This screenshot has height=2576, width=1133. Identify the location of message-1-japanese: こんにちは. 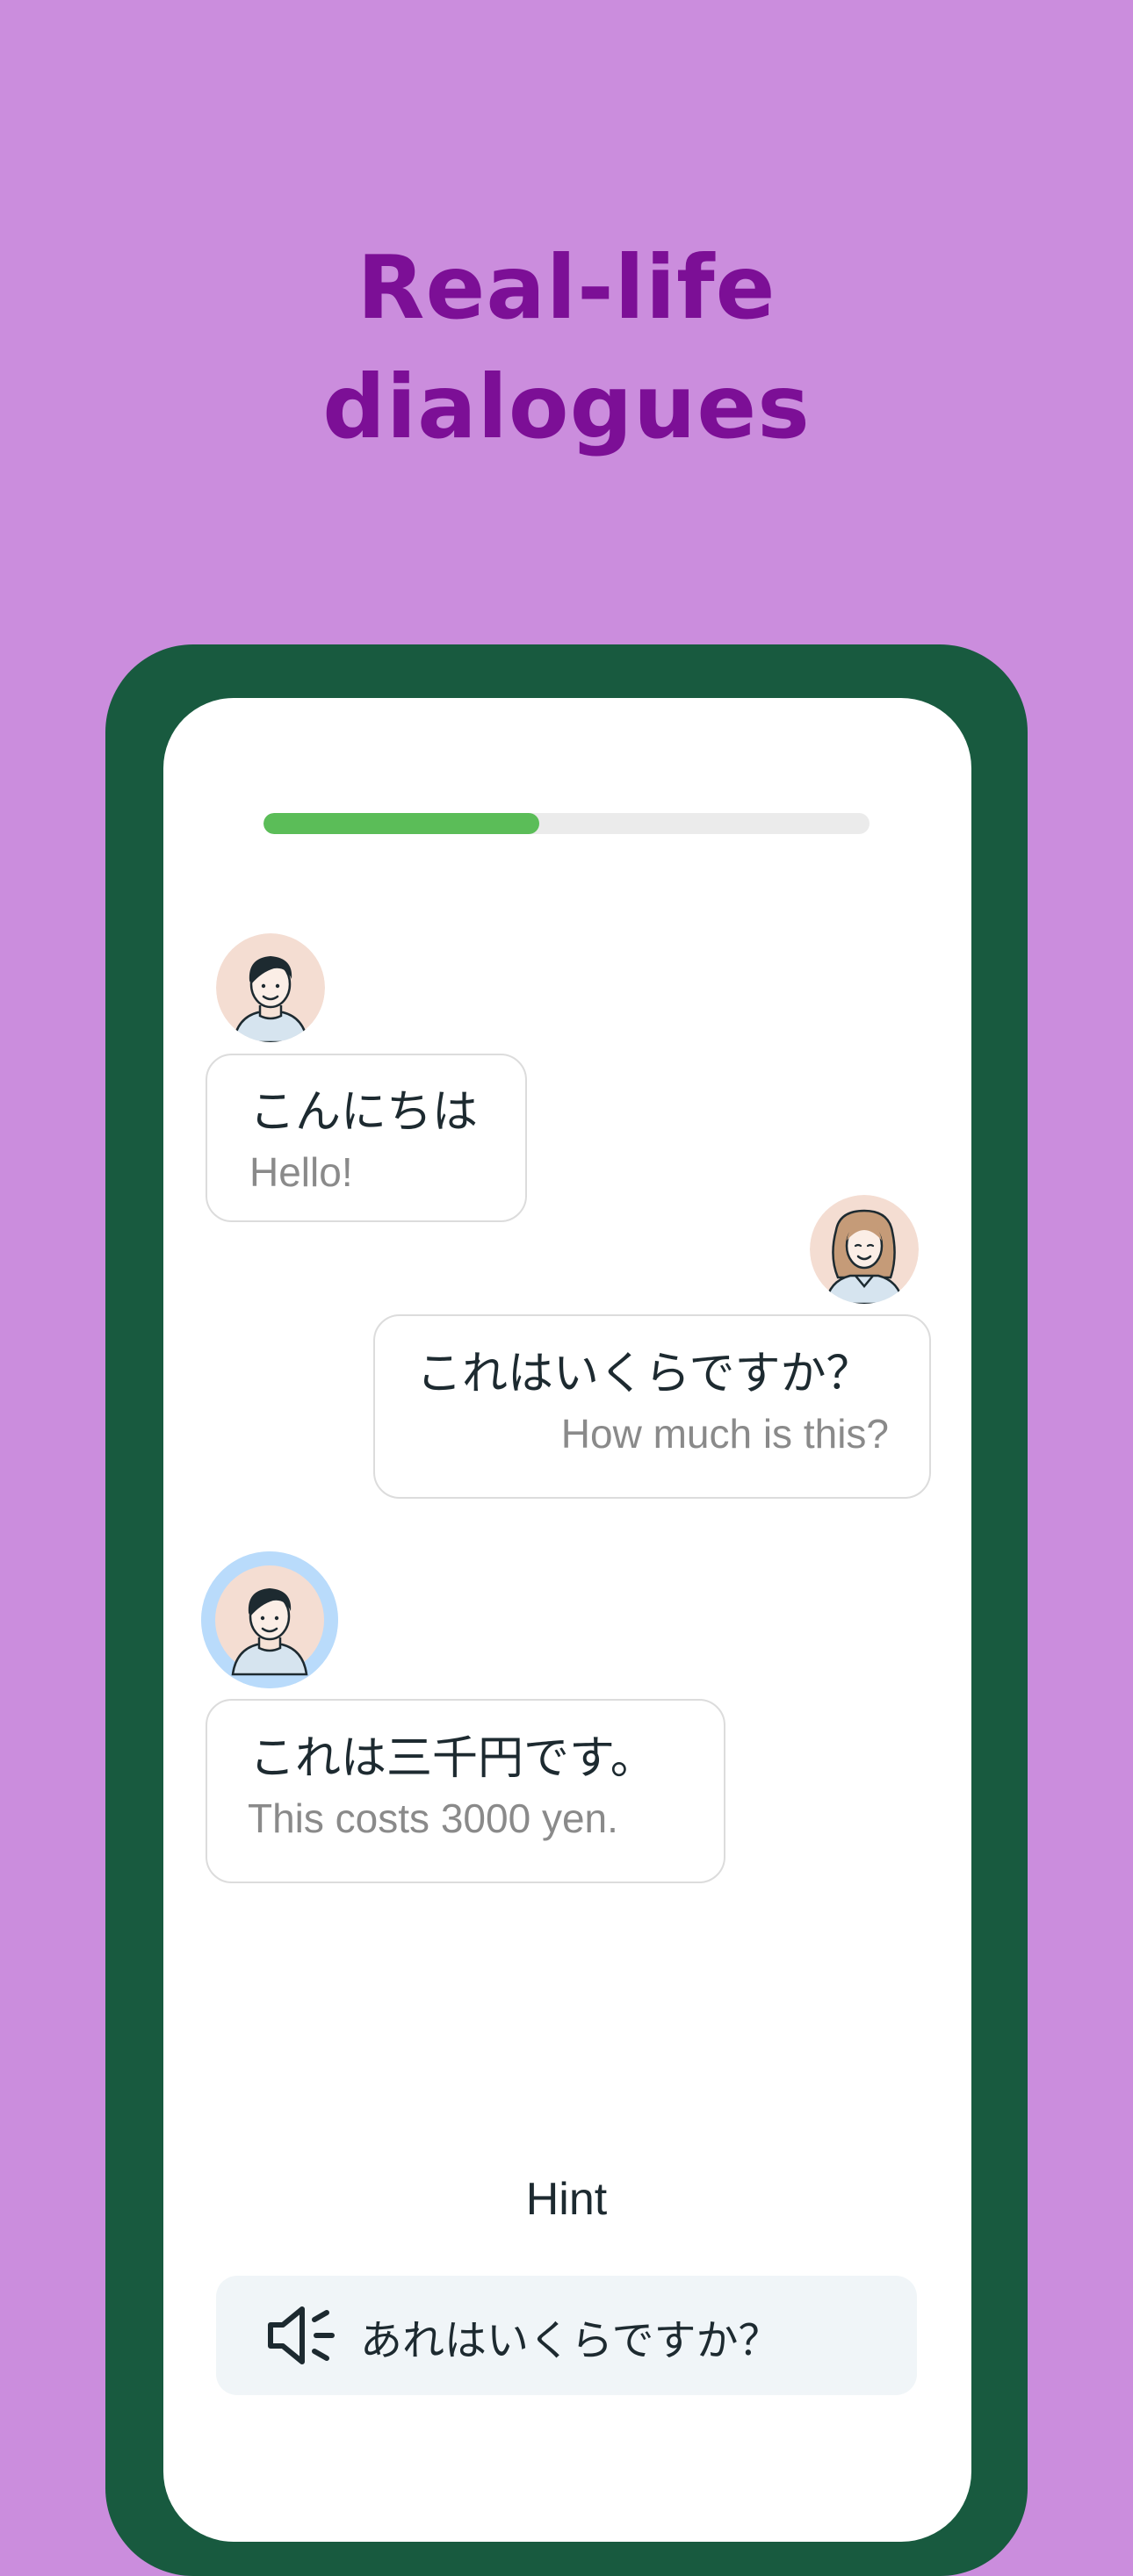
(364, 1112).